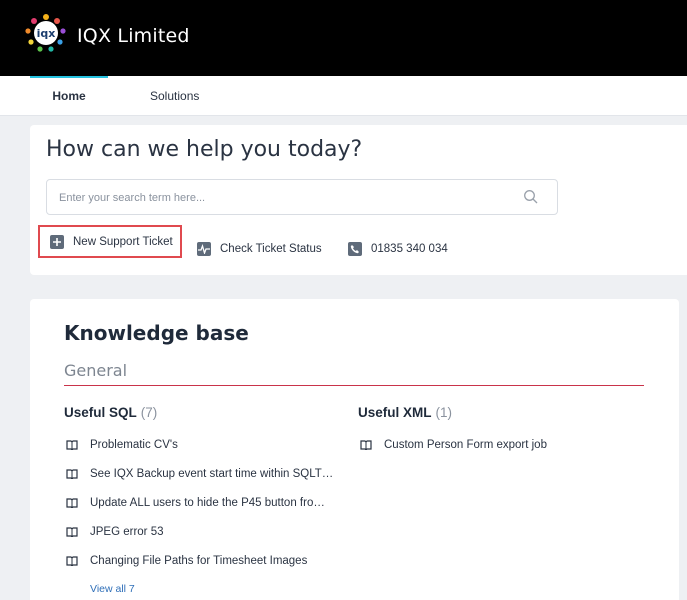  I want to click on article-link: Problematic CV's, so click(122, 445).